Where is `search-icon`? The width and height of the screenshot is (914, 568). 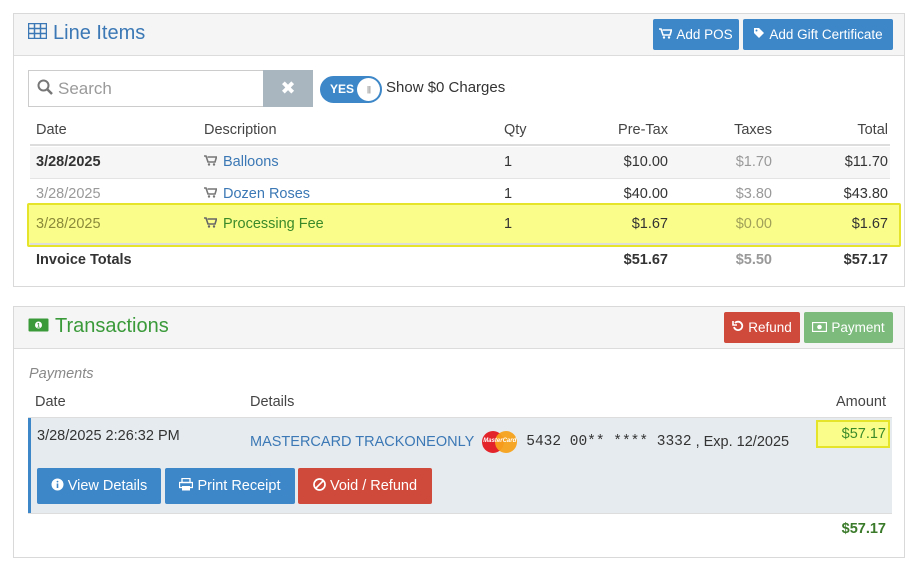
search-icon is located at coordinates (45, 88).